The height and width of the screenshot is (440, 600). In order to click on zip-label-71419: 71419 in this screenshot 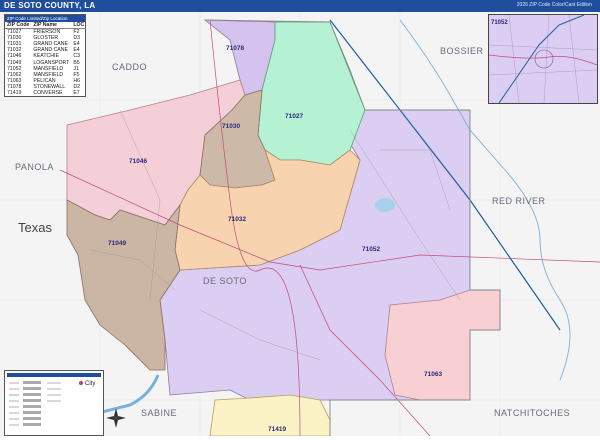, I will do `click(277, 429)`.